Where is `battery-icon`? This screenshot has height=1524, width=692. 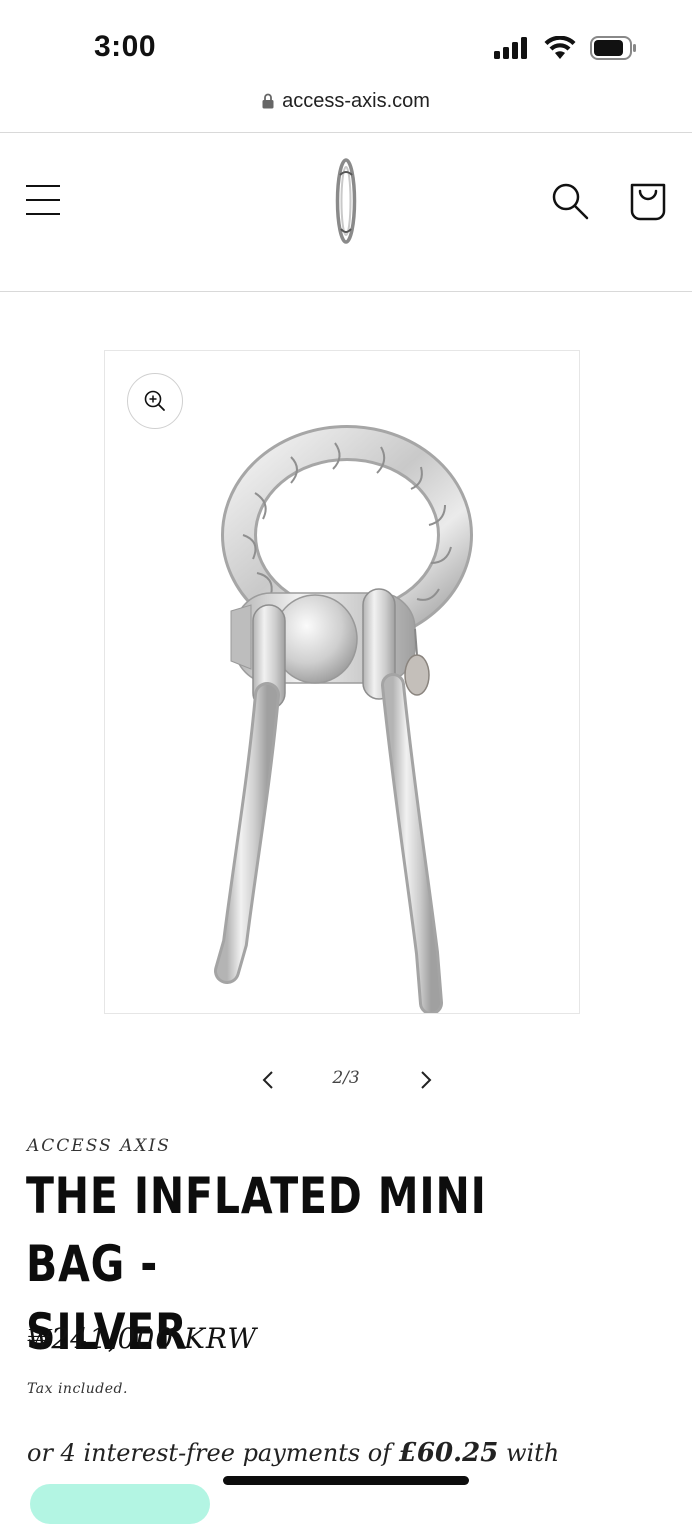 battery-icon is located at coordinates (613, 48).